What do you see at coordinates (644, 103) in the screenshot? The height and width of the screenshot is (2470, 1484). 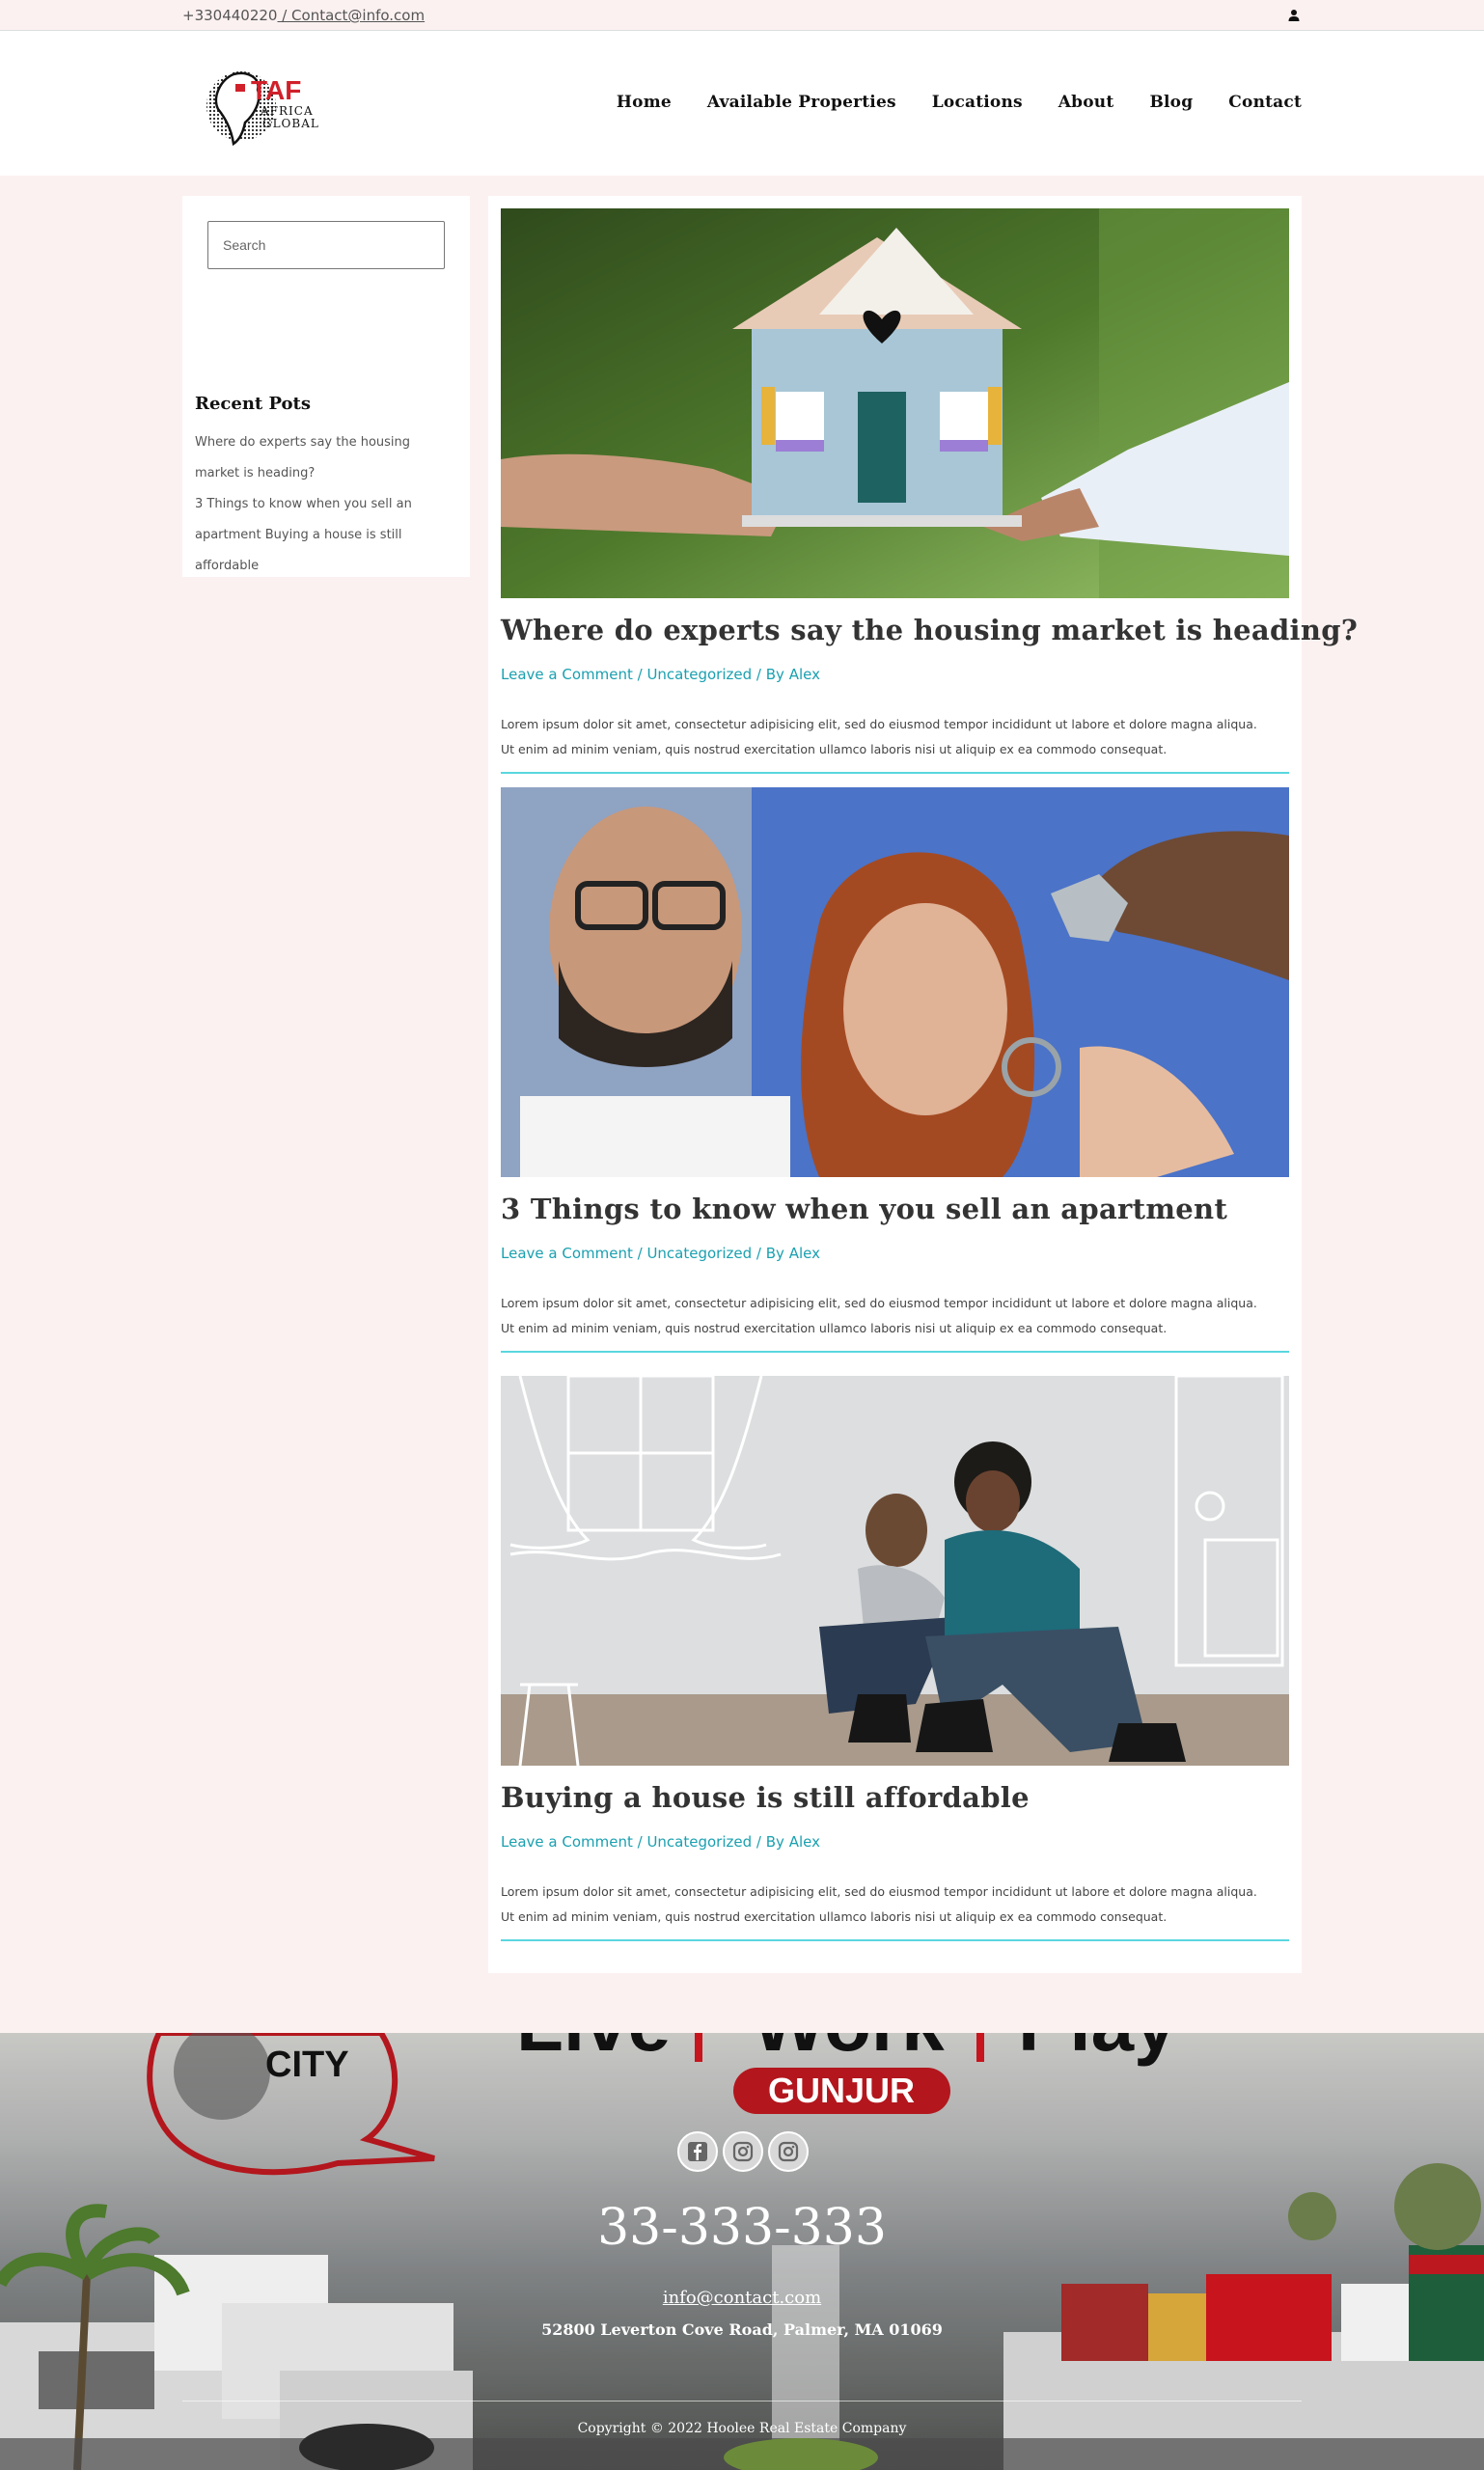 I see `nav-home: Home` at bounding box center [644, 103].